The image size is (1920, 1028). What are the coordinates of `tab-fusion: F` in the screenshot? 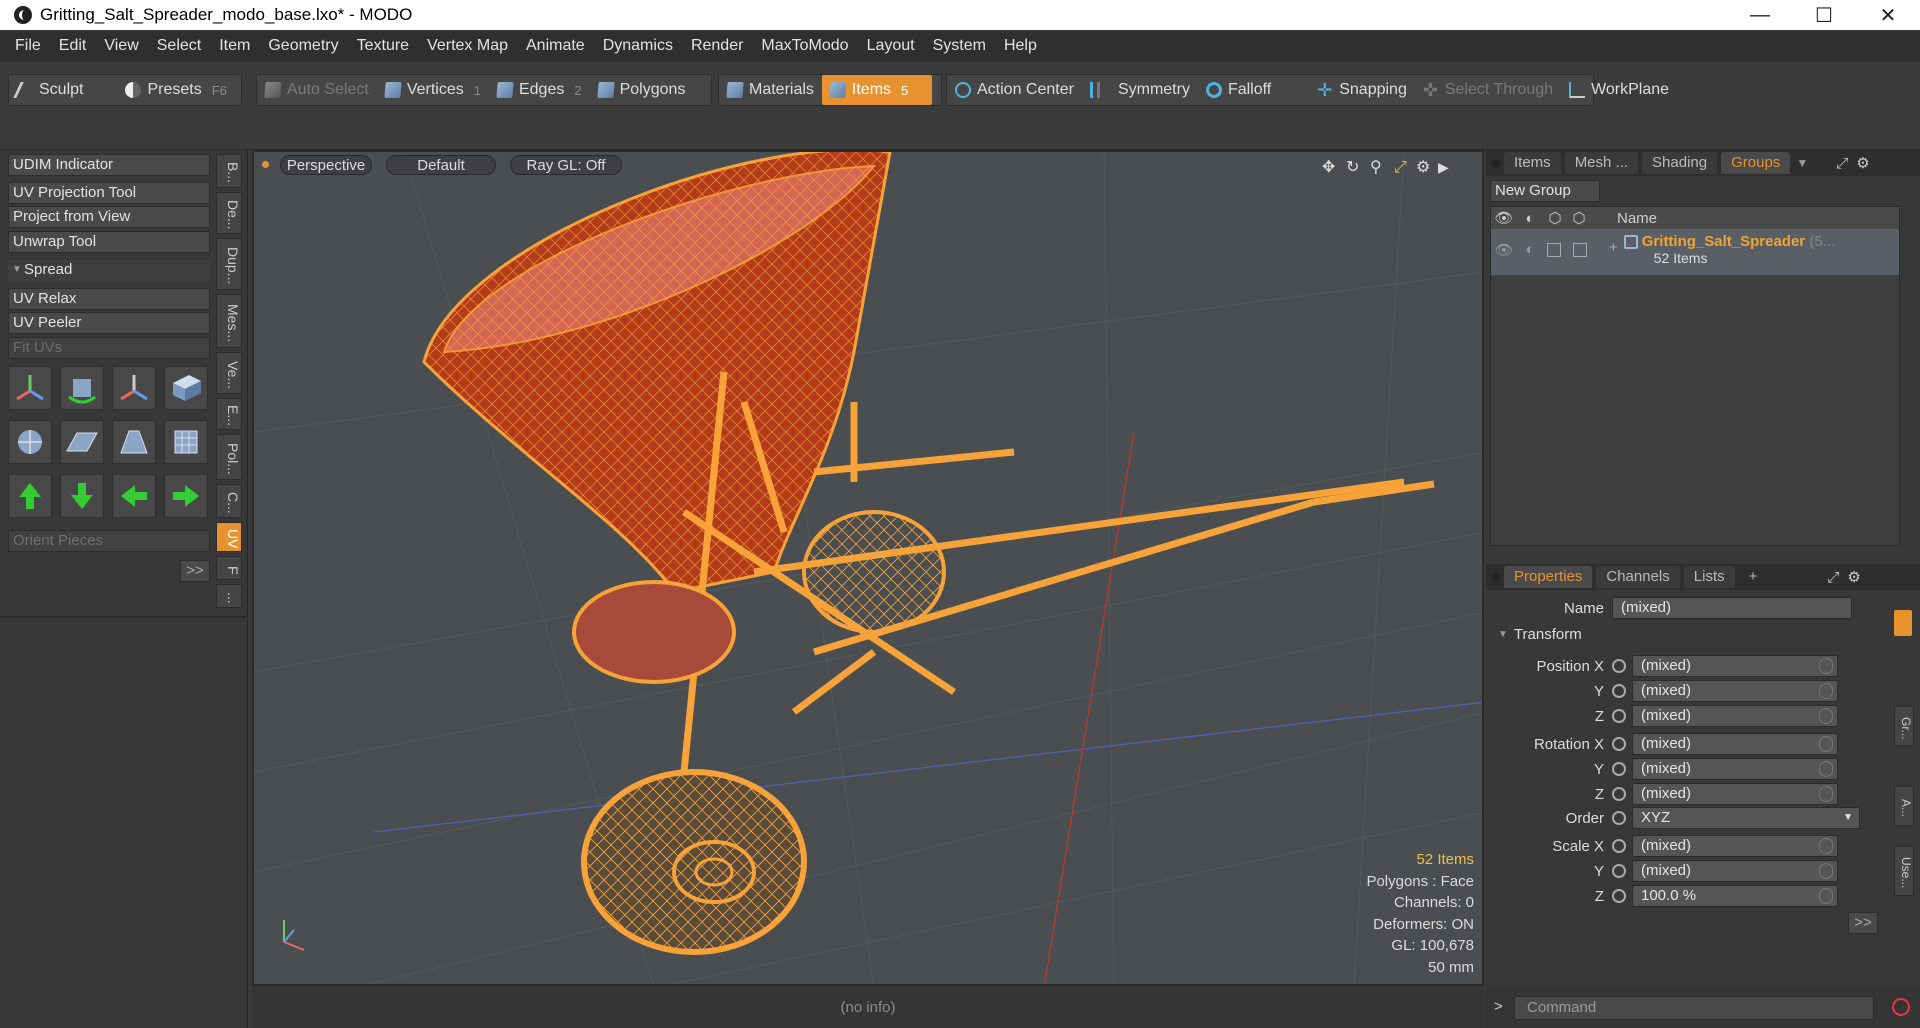 It's located at (229, 568).